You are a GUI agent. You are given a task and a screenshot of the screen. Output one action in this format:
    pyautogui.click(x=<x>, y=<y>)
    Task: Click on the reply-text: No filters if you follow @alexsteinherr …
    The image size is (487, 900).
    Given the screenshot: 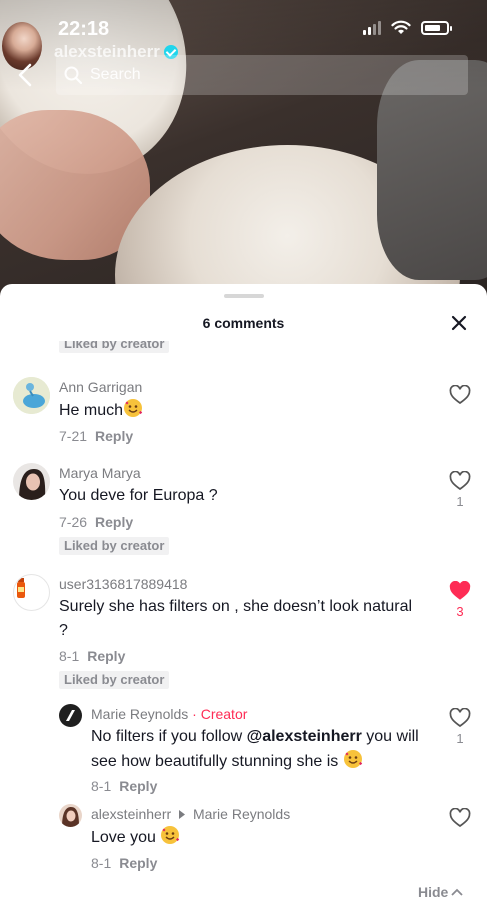 What is the action you would take?
    pyautogui.click(x=258, y=749)
    